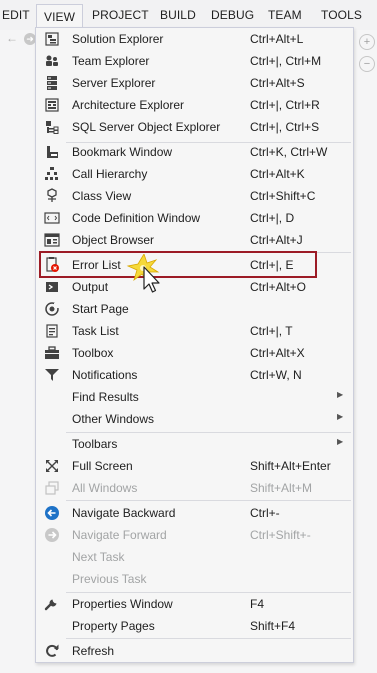 Image resolution: width=377 pixels, height=673 pixels. Describe the element at coordinates (341, 15) in the screenshot. I see `menu-tools: TOOLS` at that location.